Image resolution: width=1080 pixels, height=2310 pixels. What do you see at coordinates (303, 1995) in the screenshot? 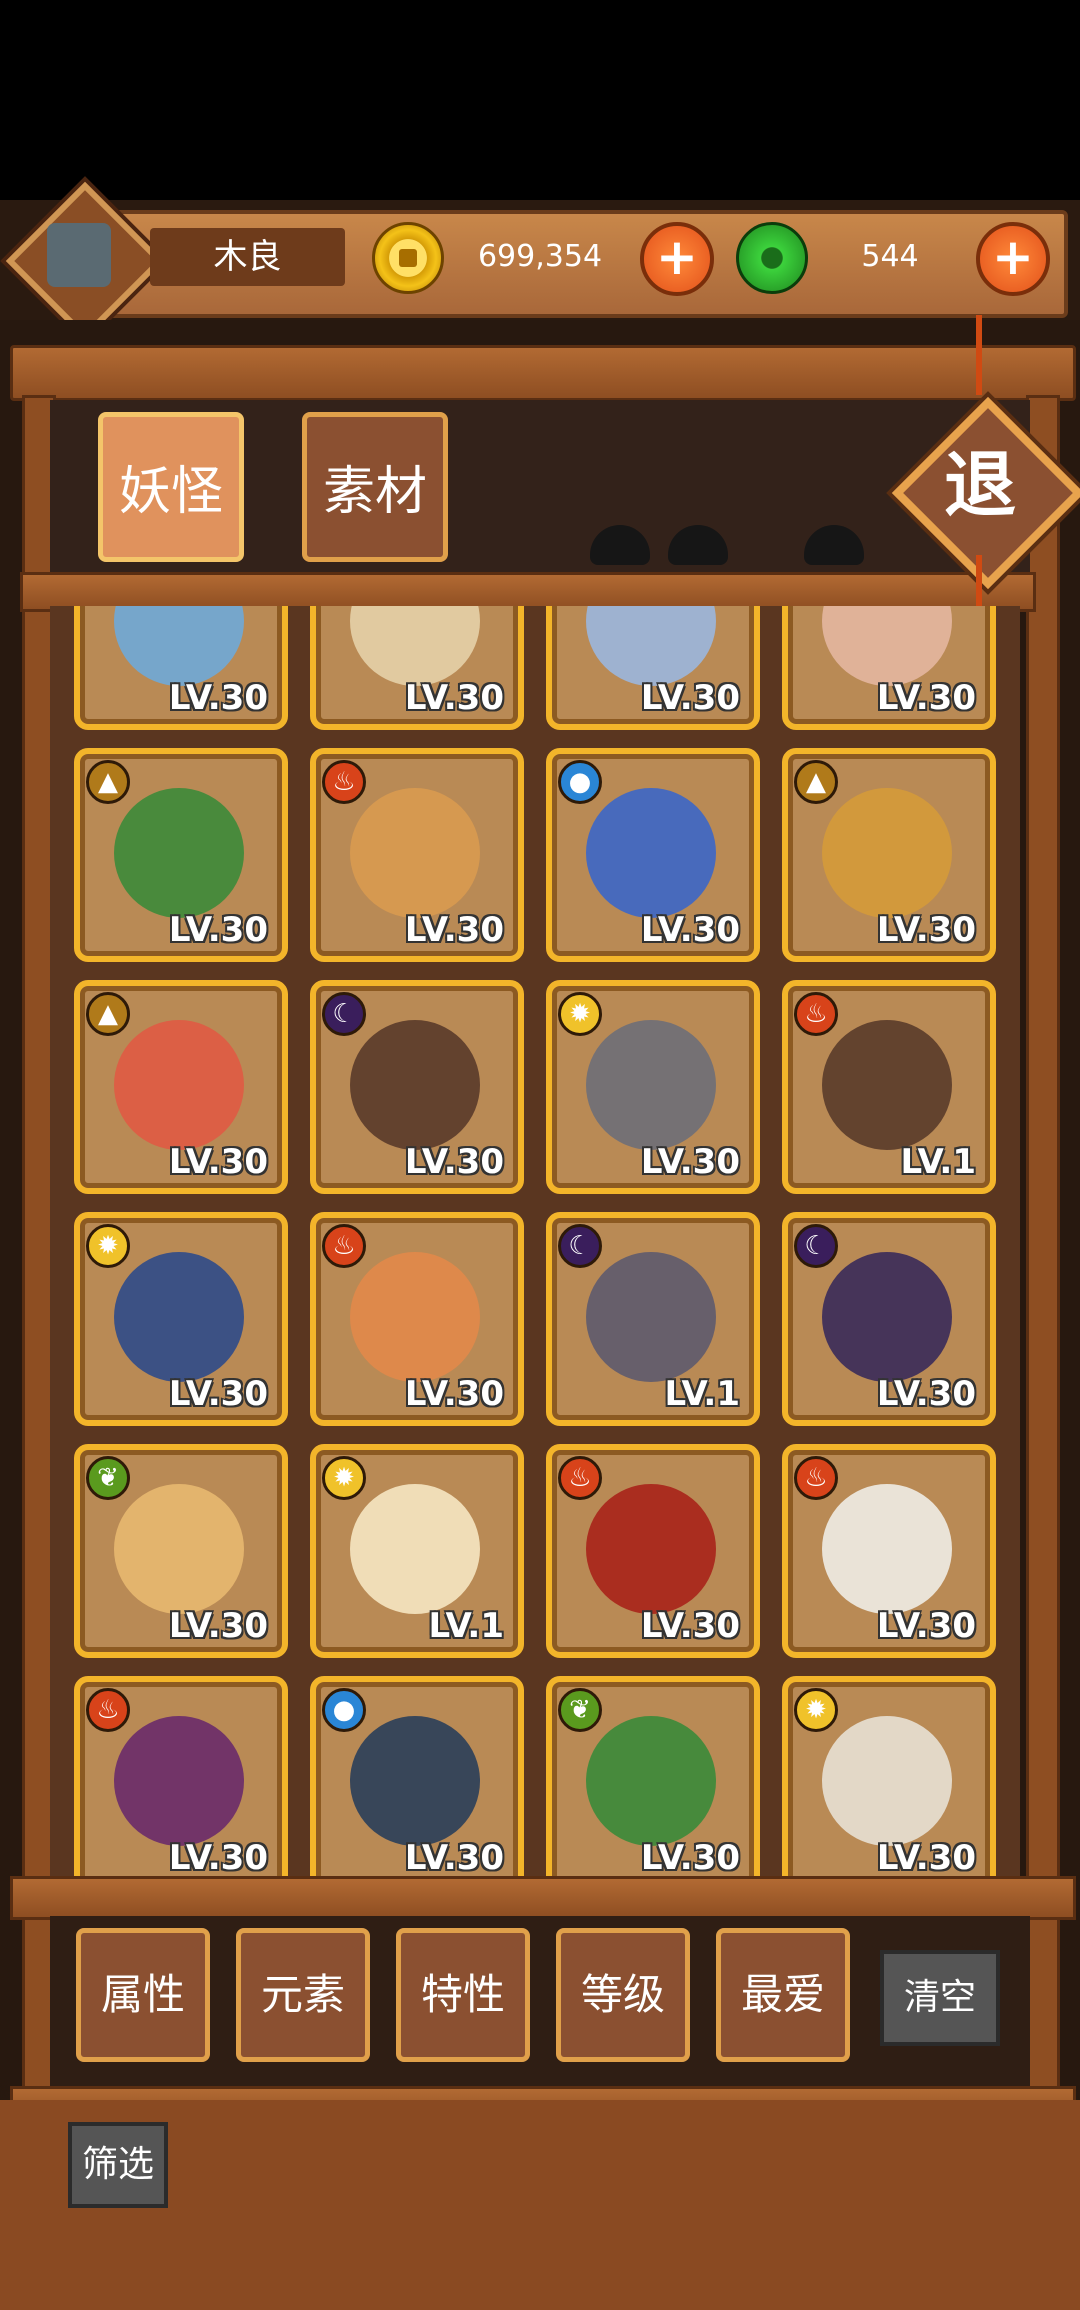
I see `filter-element-button: 元素` at bounding box center [303, 1995].